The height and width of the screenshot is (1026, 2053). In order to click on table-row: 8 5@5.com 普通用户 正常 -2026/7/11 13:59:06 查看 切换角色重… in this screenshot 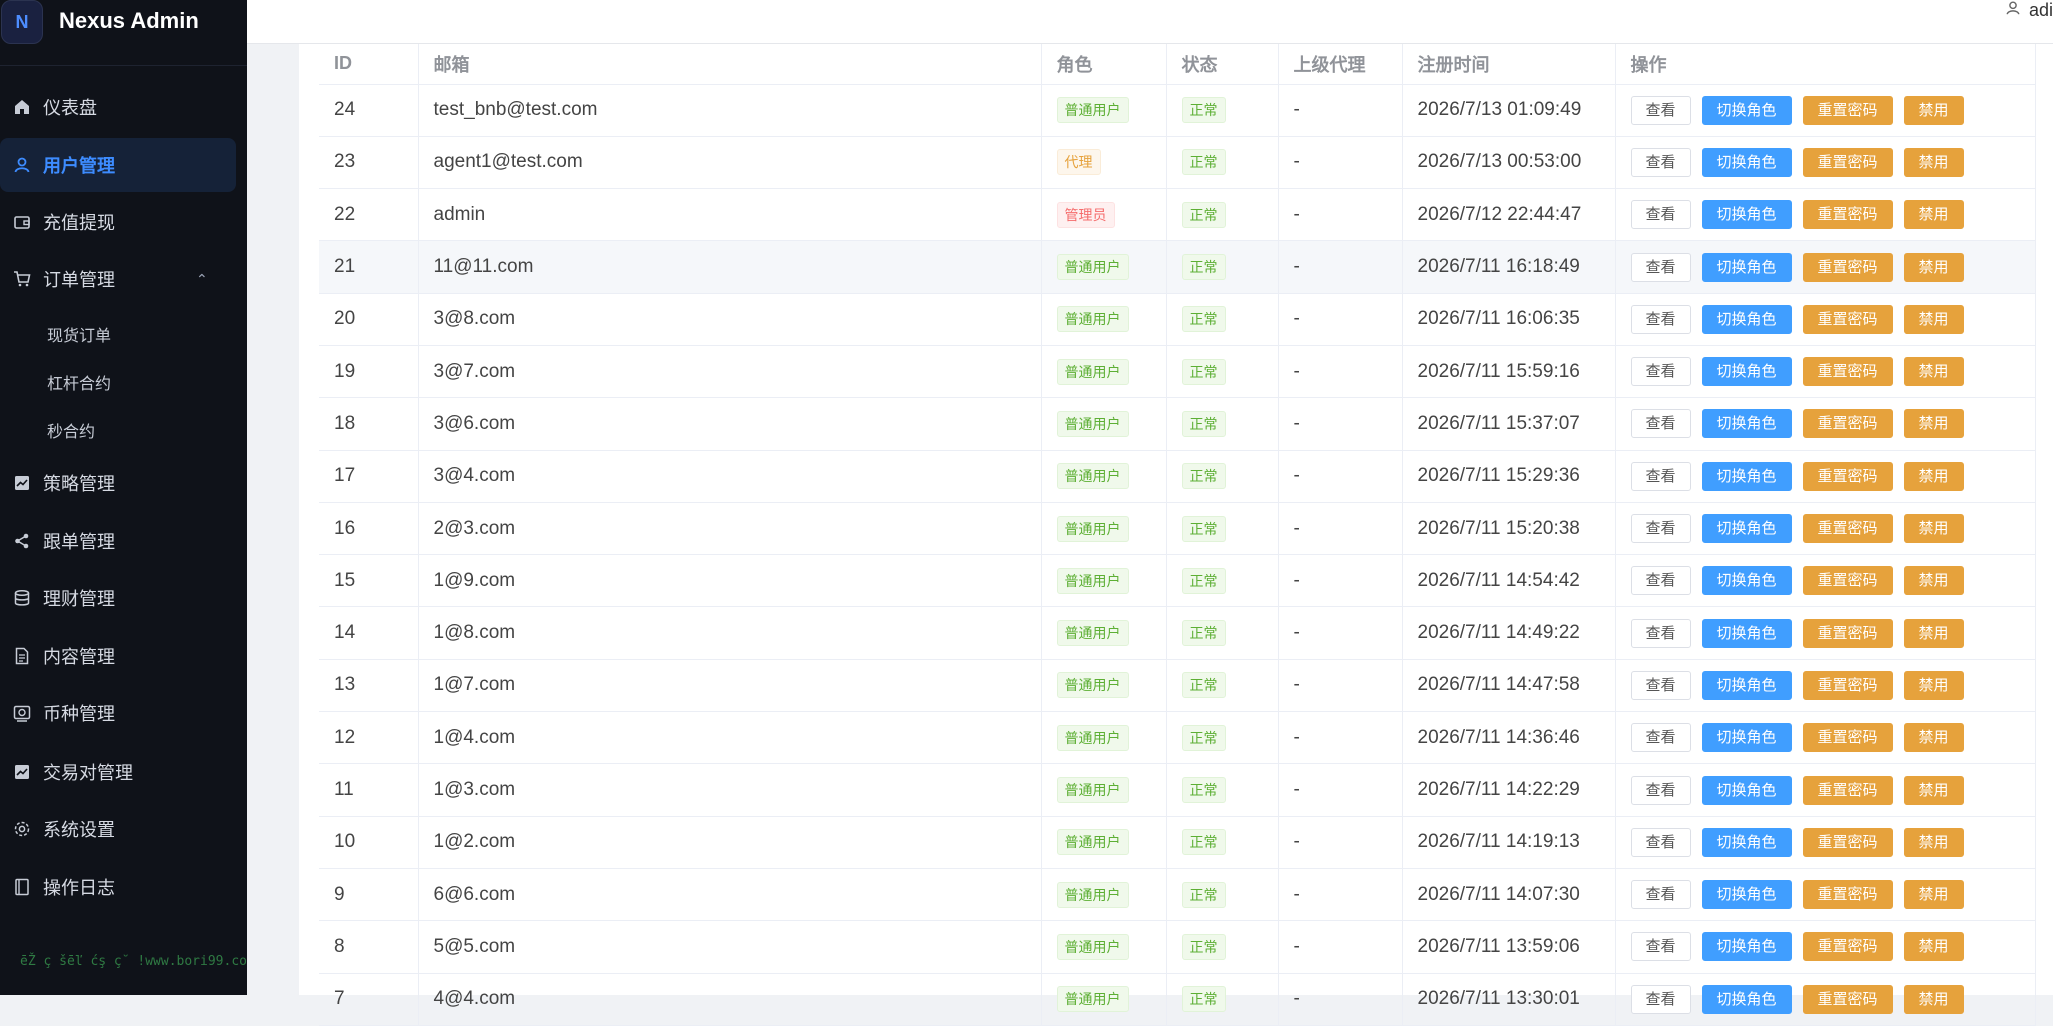, I will do `click(1177, 947)`.